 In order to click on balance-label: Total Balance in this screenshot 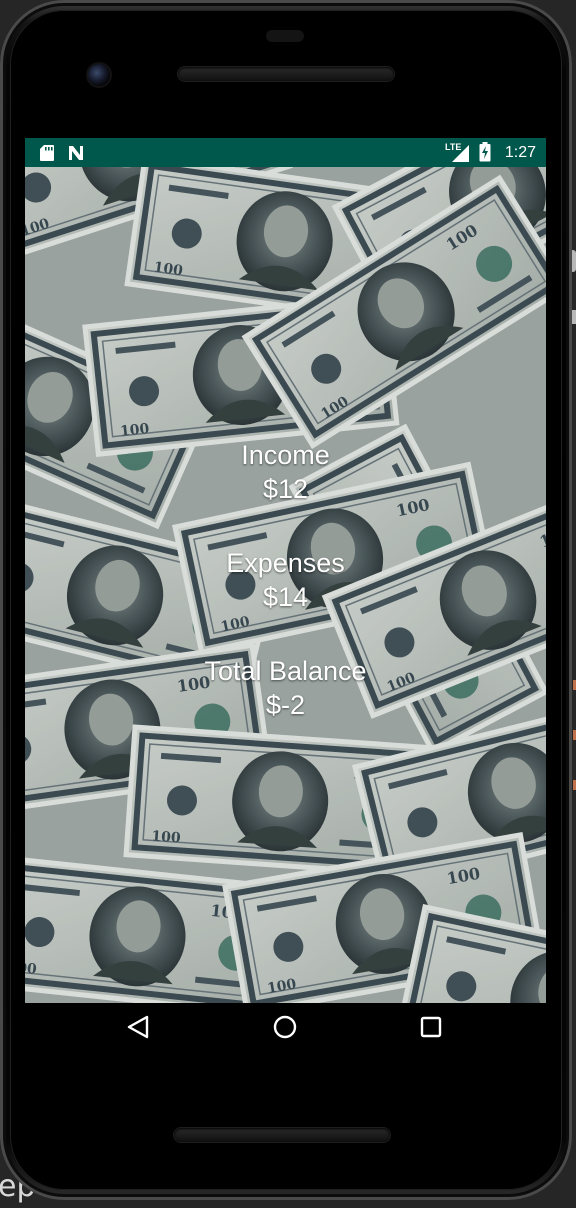, I will do `click(285, 671)`.